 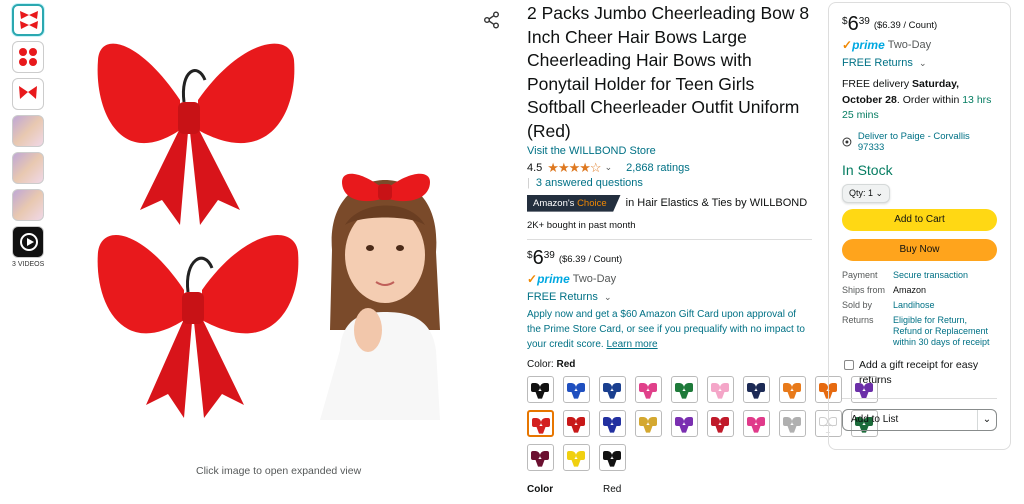 I want to click on prime-badge: ✓ prime Two-Day, so click(x=669, y=279).